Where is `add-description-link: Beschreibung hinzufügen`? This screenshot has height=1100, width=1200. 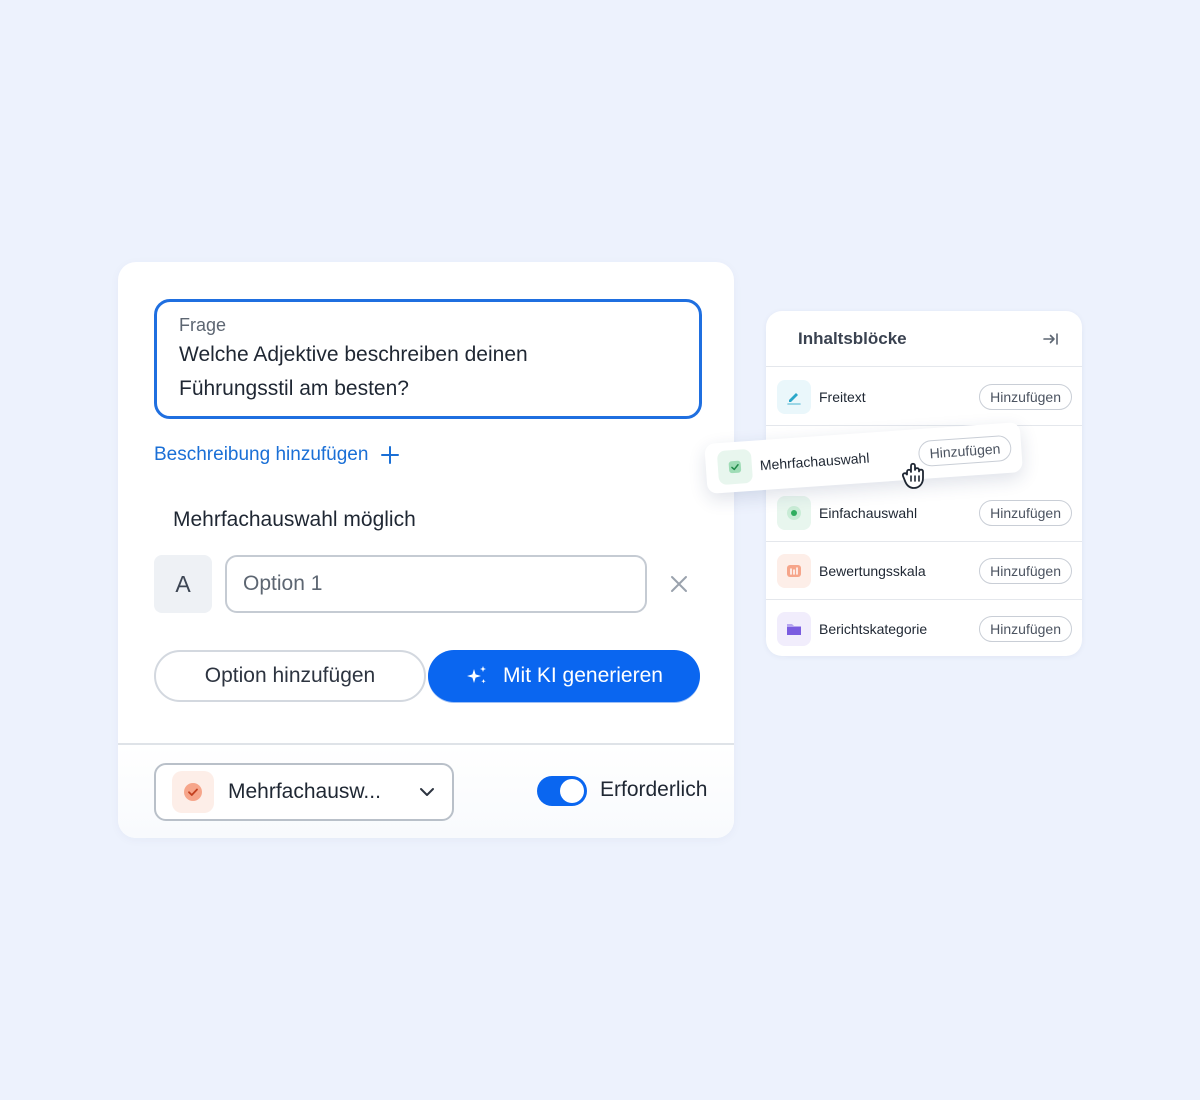 add-description-link: Beschreibung hinzufügen is located at coordinates (277, 455).